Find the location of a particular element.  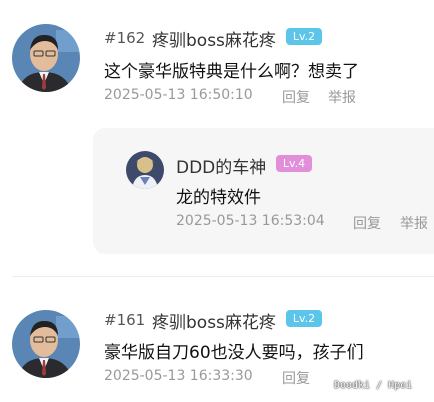

reply-avatar is located at coordinates (145, 170).